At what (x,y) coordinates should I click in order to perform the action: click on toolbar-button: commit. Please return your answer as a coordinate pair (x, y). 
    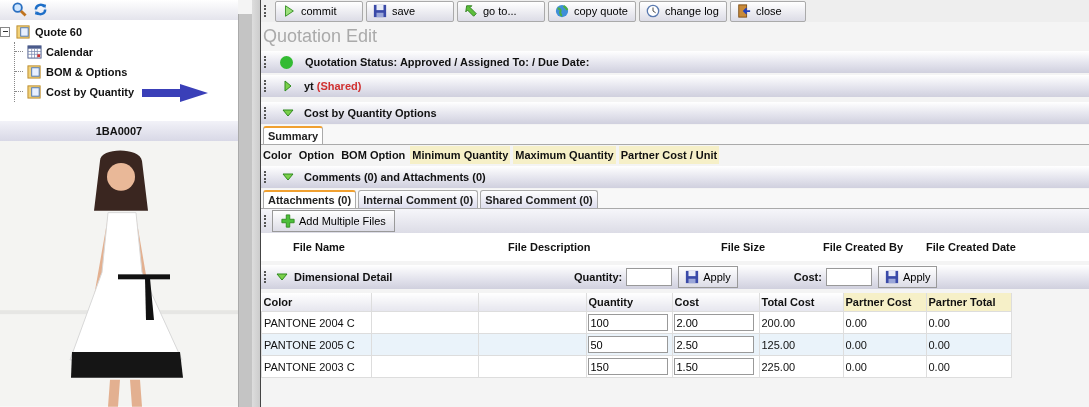
    Looking at the image, I should click on (319, 11).